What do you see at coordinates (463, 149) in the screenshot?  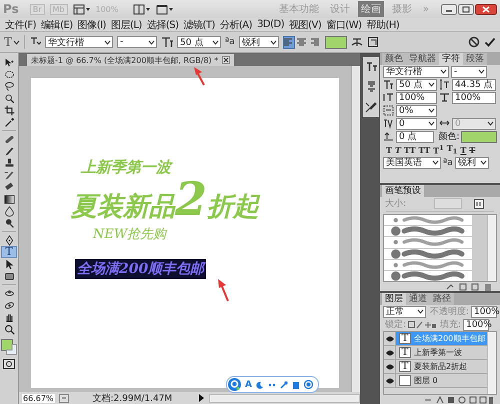 I see `underline-style-button: T` at bounding box center [463, 149].